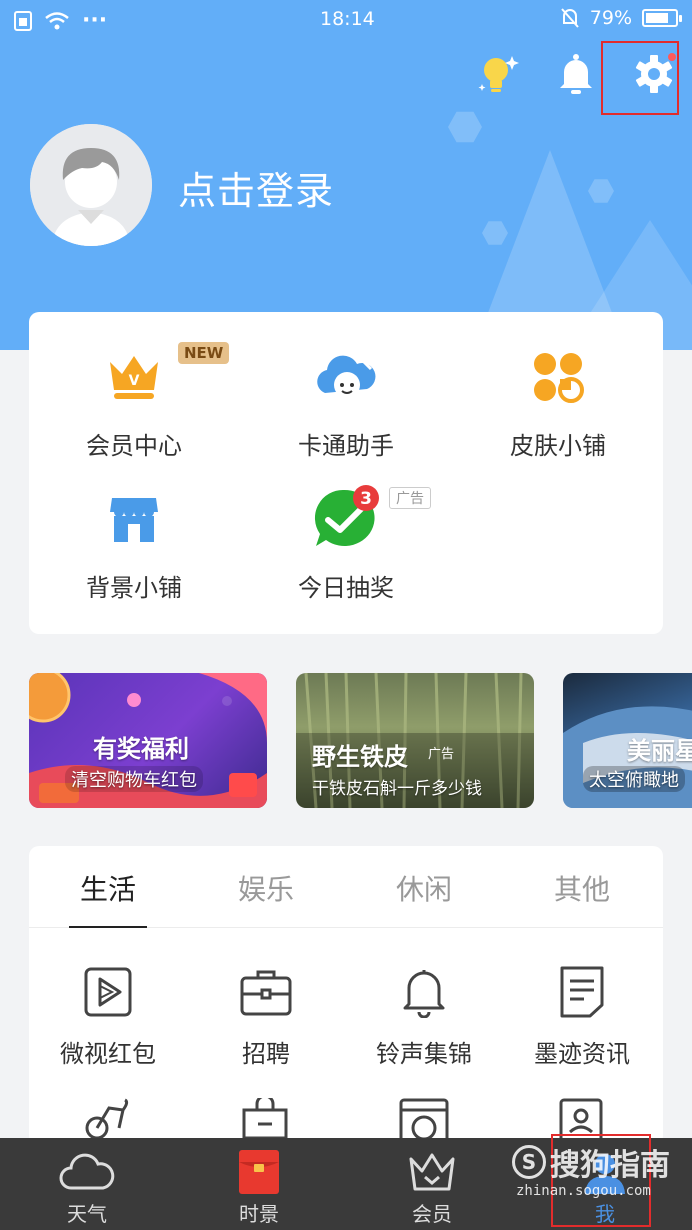 This screenshot has height=1230, width=692. I want to click on shortcut-label: 会员中心, so click(134, 446).